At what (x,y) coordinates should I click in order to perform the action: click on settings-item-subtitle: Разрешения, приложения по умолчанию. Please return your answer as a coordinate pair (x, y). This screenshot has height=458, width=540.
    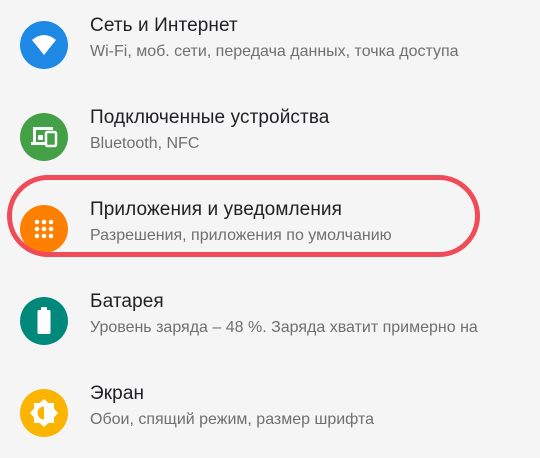
    Looking at the image, I should click on (241, 235).